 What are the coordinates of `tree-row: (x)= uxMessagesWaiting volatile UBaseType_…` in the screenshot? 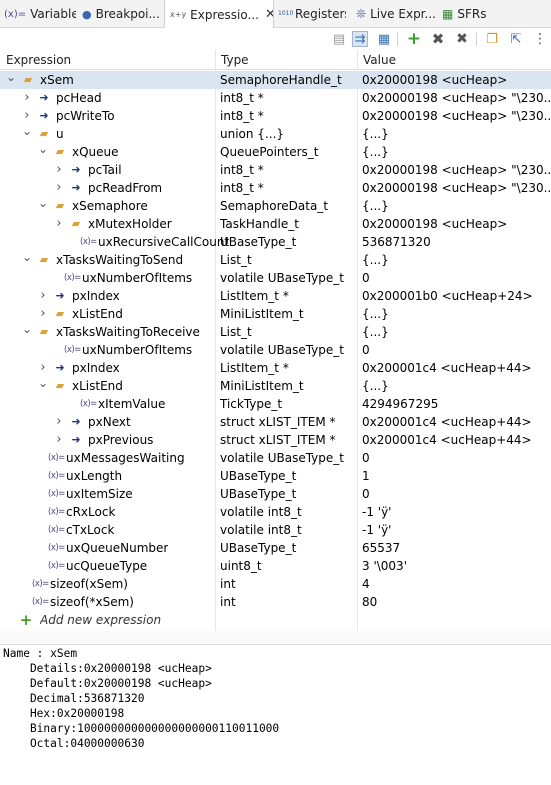 It's located at (275, 458).